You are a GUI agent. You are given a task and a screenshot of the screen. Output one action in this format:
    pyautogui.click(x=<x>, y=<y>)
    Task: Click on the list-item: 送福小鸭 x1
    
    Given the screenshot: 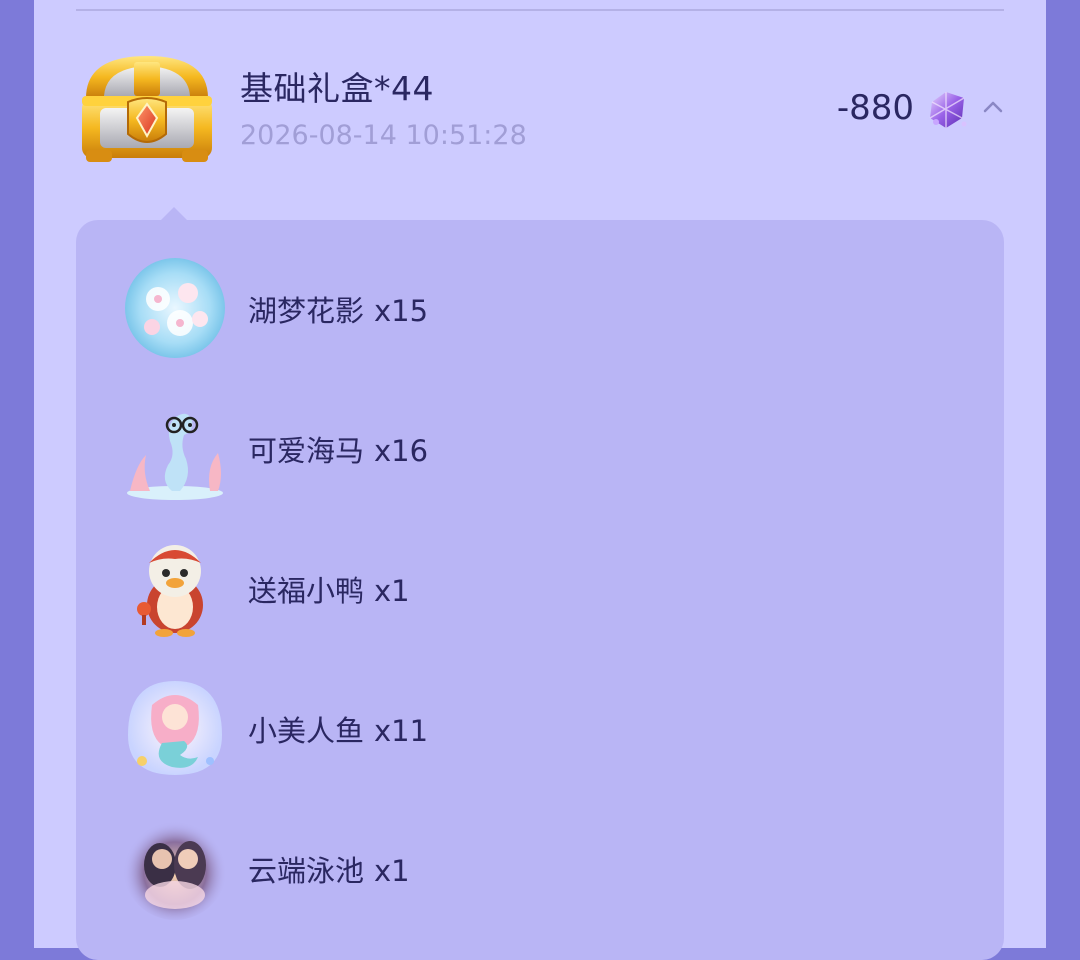 What is the action you would take?
    pyautogui.click(x=540, y=588)
    